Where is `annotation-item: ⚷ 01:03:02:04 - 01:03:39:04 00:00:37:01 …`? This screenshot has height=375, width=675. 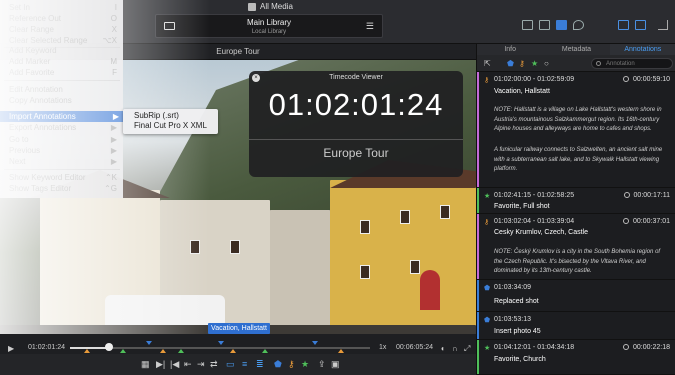 annotation-item: ⚷ 01:03:02:04 - 01:03:39:04 00:00:37:01 … is located at coordinates (576, 247).